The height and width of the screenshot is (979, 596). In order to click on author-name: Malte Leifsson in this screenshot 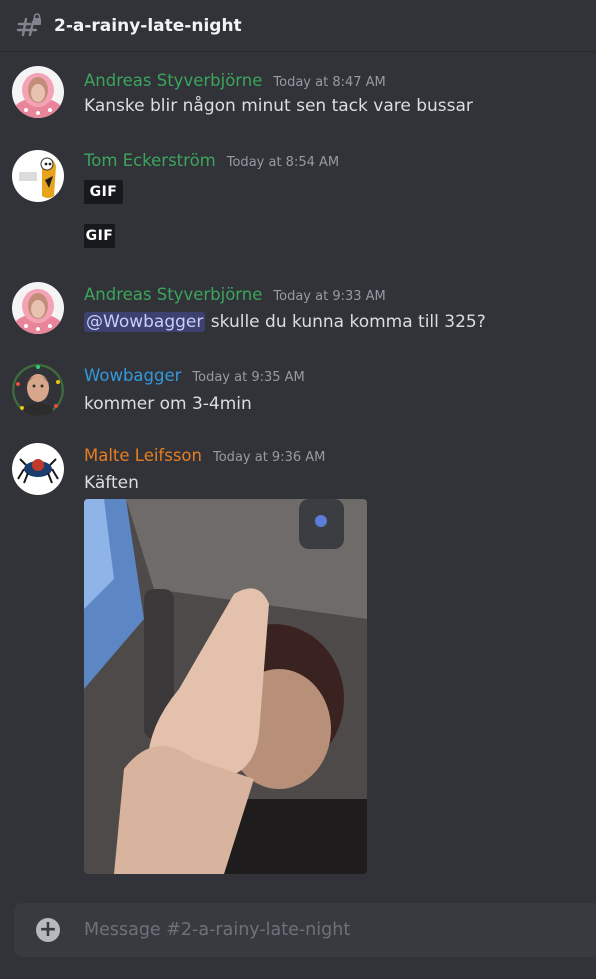, I will do `click(143, 455)`.